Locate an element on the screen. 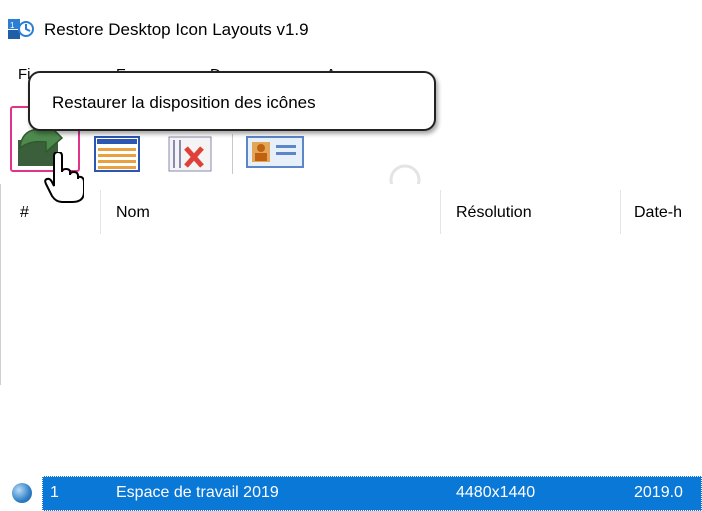  tooltip-text: Restaurer la disposition des icônes is located at coordinates (184, 102).